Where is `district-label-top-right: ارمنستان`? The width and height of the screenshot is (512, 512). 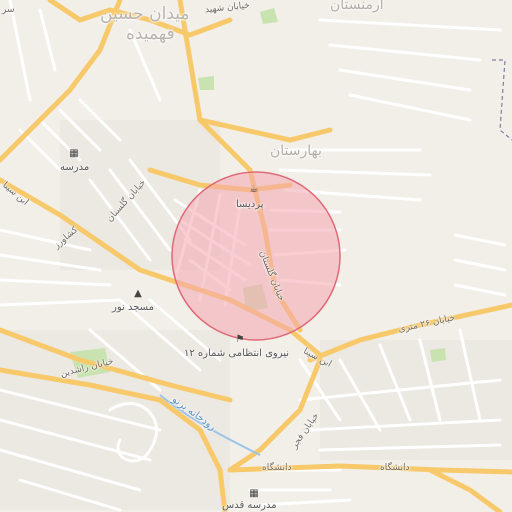 district-label-top-right: ارمنستان is located at coordinates (357, 6).